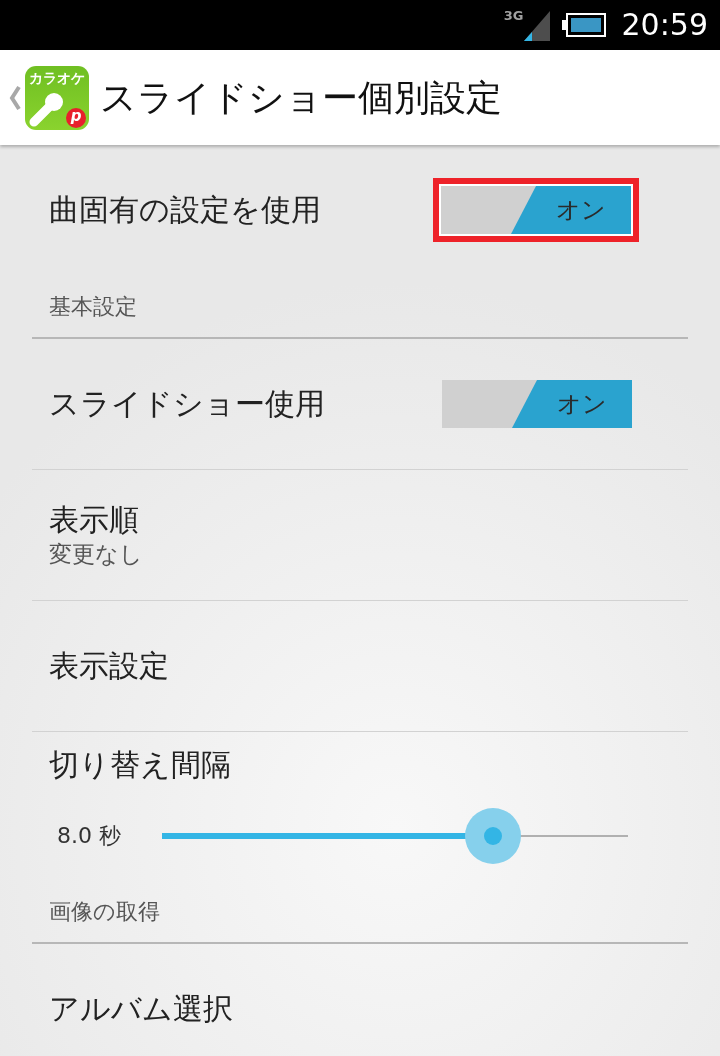 Image resolution: width=720 pixels, height=1056 pixels. I want to click on section-header: 画像の取得, so click(105, 912).